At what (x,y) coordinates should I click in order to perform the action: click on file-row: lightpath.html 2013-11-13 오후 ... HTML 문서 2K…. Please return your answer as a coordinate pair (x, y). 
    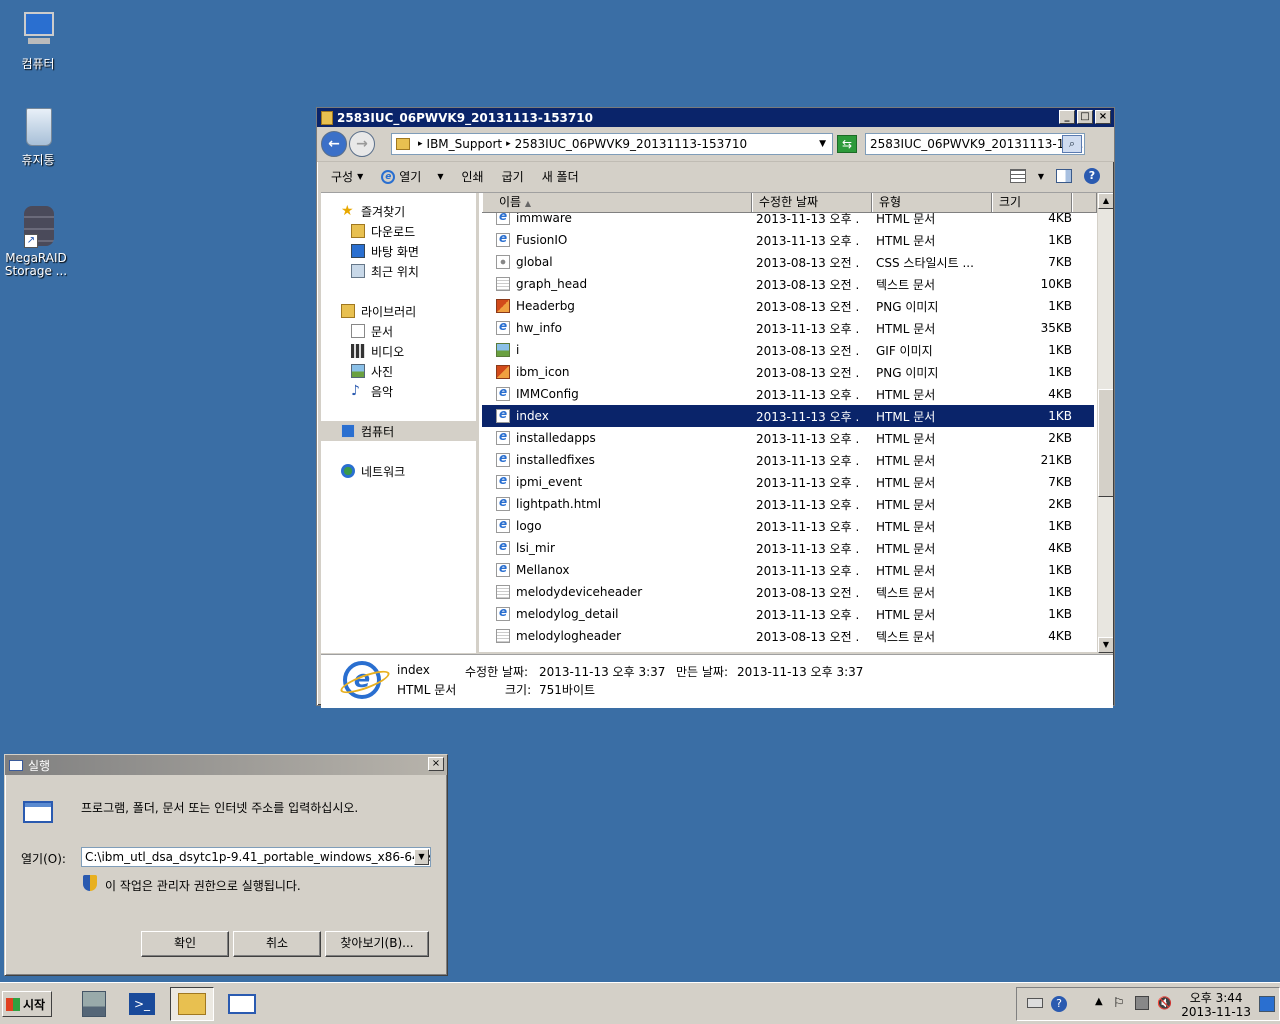
    Looking at the image, I should click on (788, 504).